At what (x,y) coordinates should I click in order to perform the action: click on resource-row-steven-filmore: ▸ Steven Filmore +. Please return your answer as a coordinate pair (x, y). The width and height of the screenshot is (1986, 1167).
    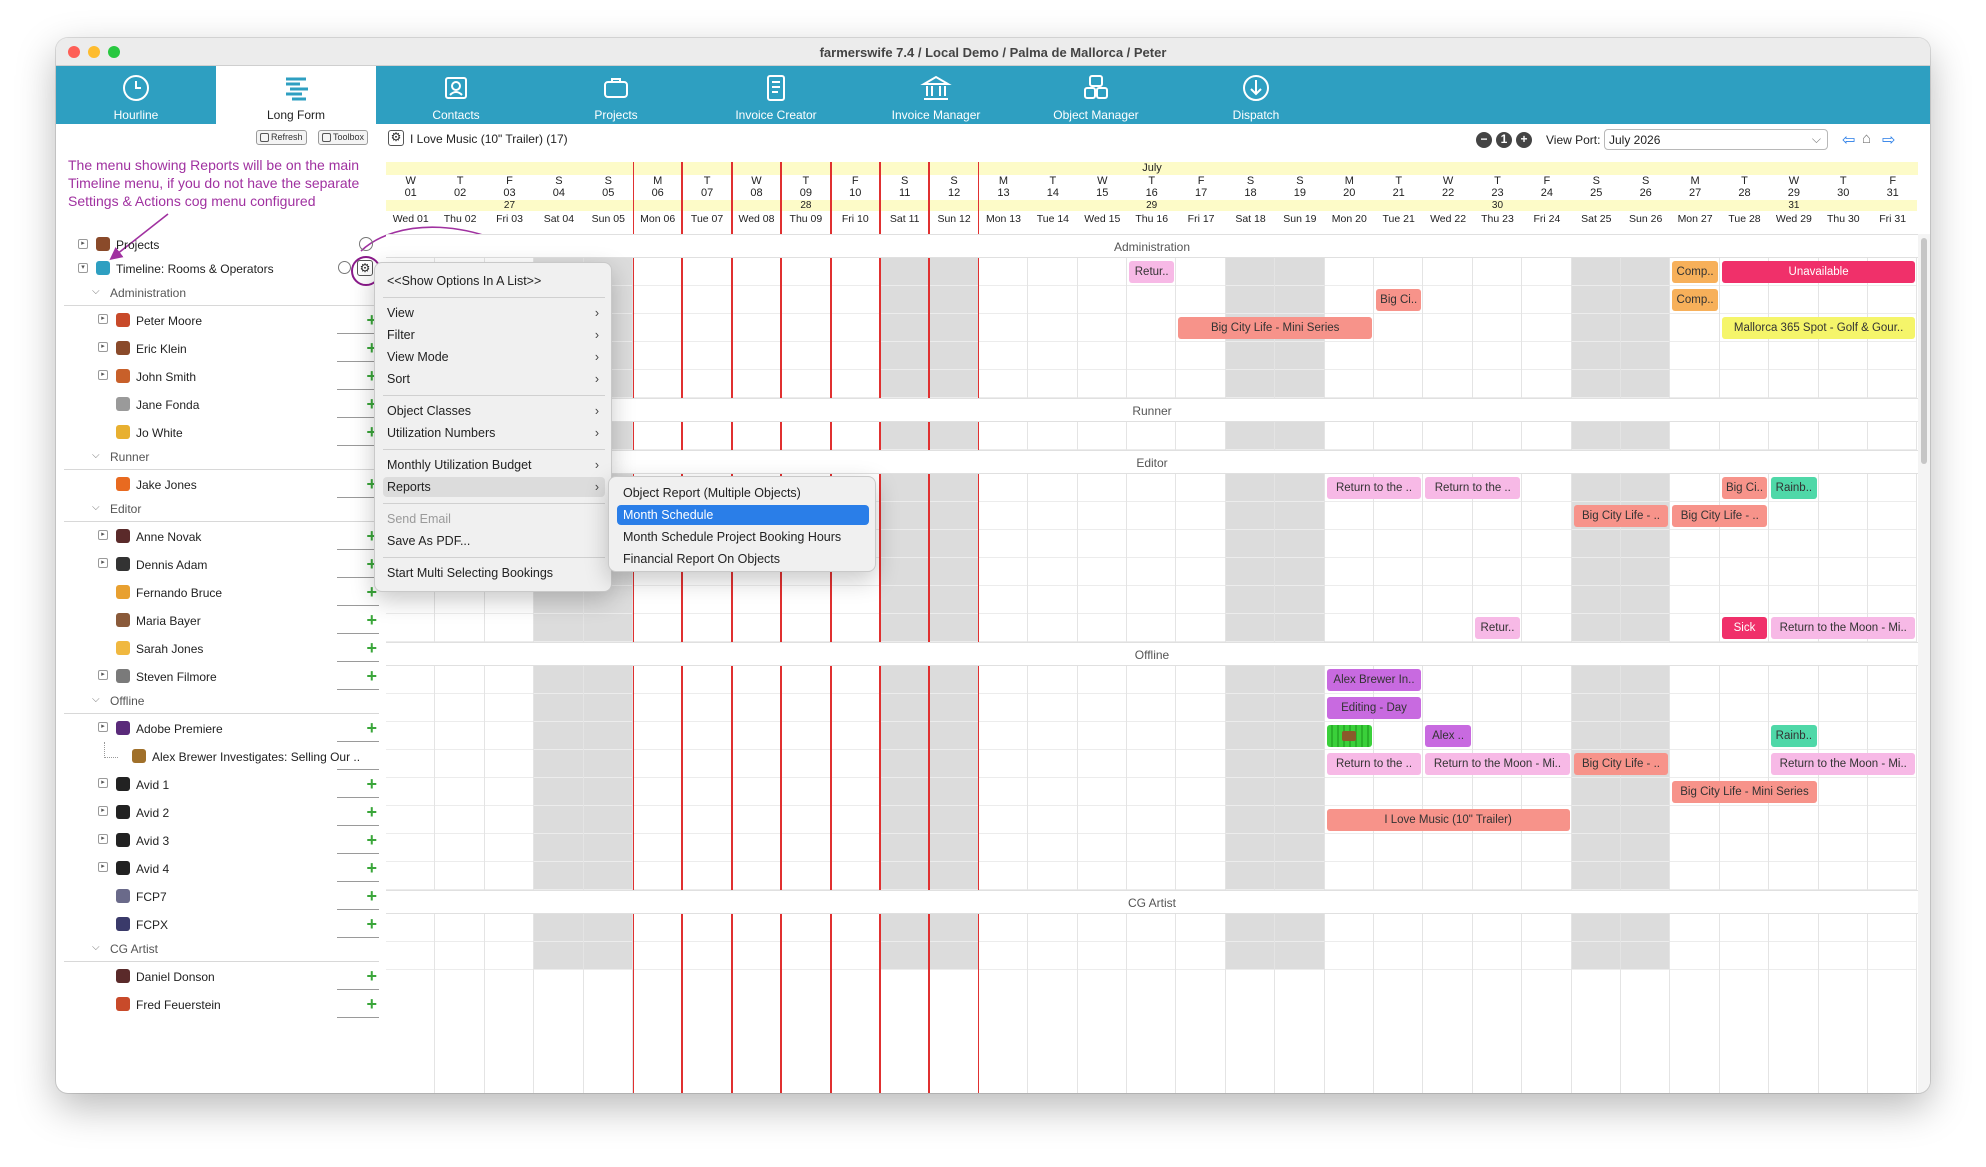
    Looking at the image, I should click on (221, 676).